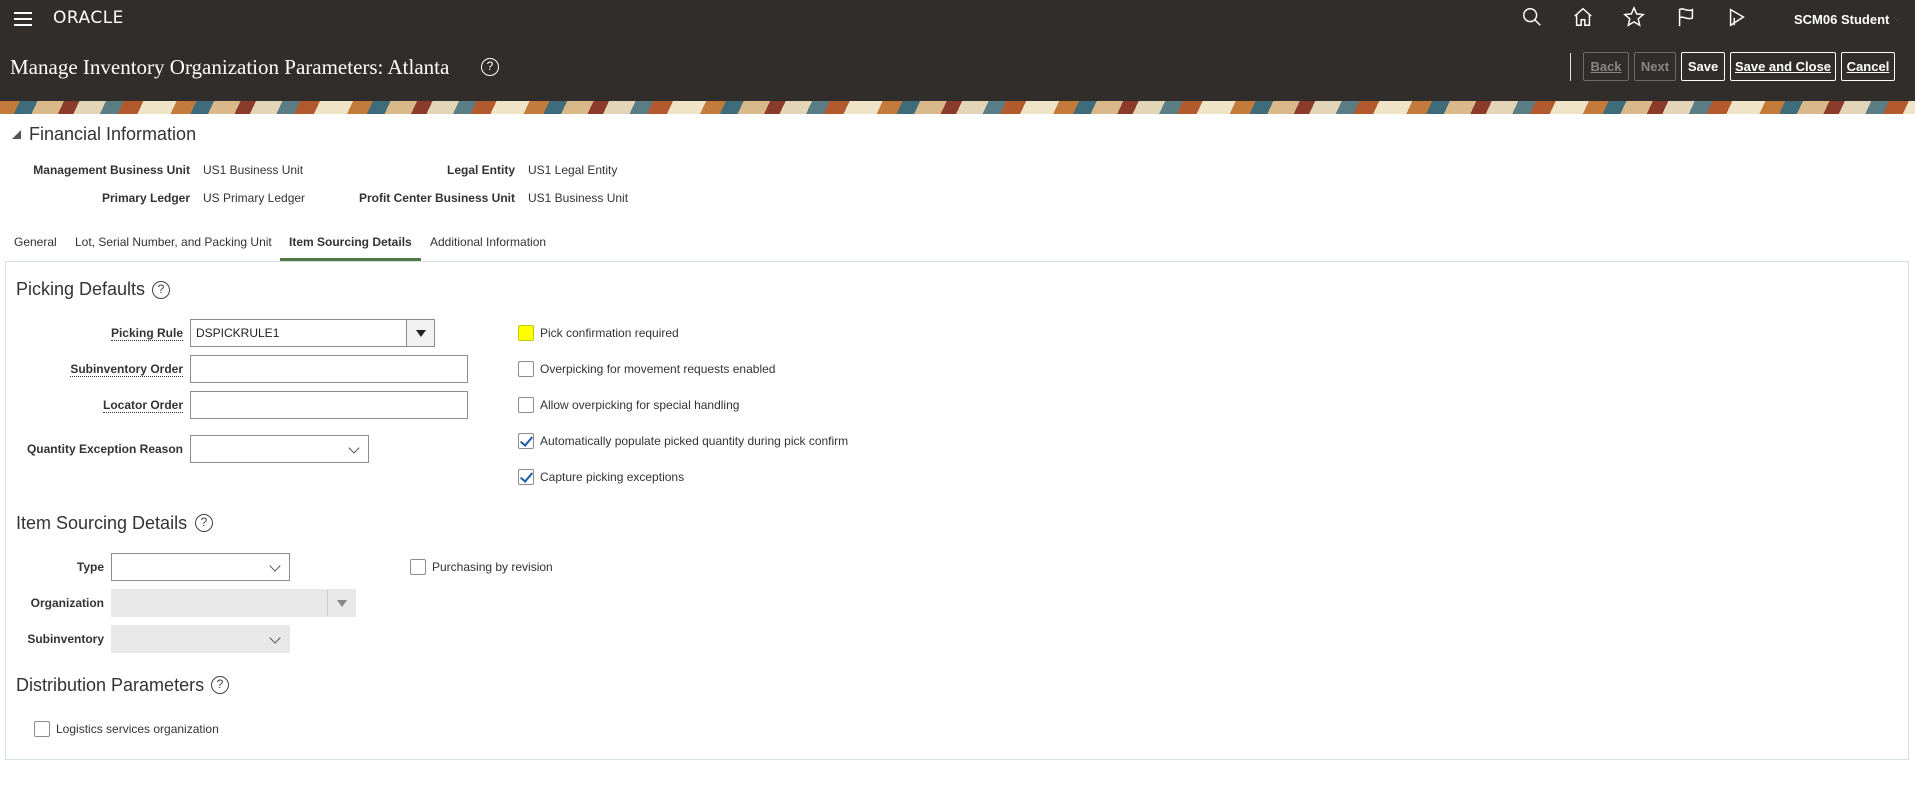 Image resolution: width=1915 pixels, height=791 pixels. Describe the element at coordinates (145, 198) in the screenshot. I see `primary-ledger-label: Primary Ledger` at that location.